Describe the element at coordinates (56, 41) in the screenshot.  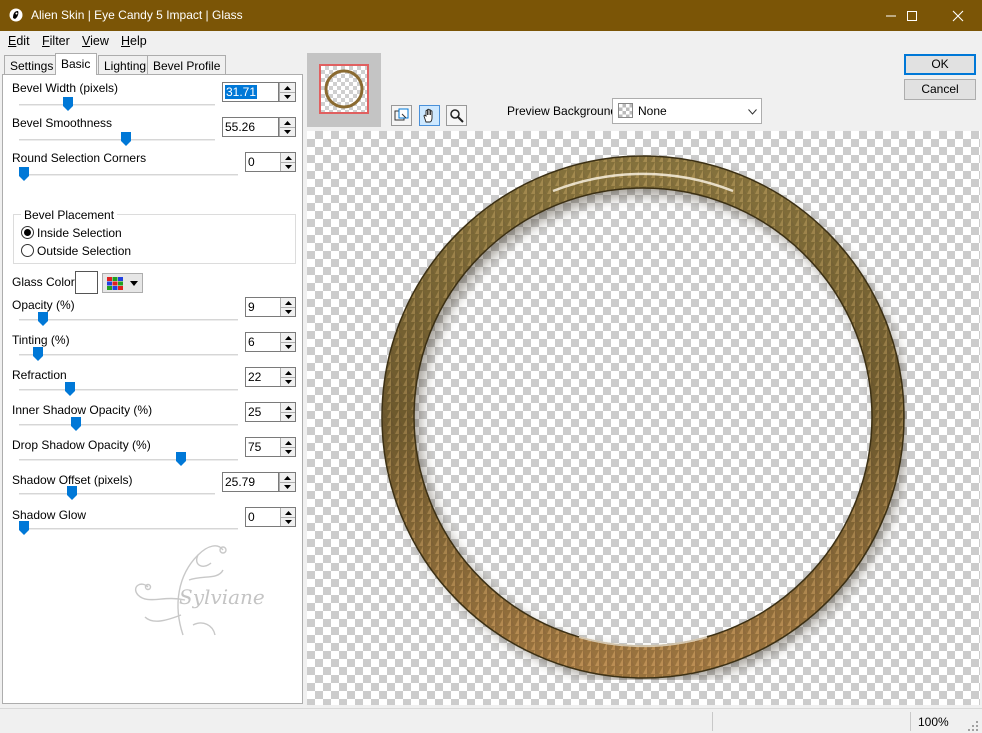
I see `menu-filter: Filter` at that location.